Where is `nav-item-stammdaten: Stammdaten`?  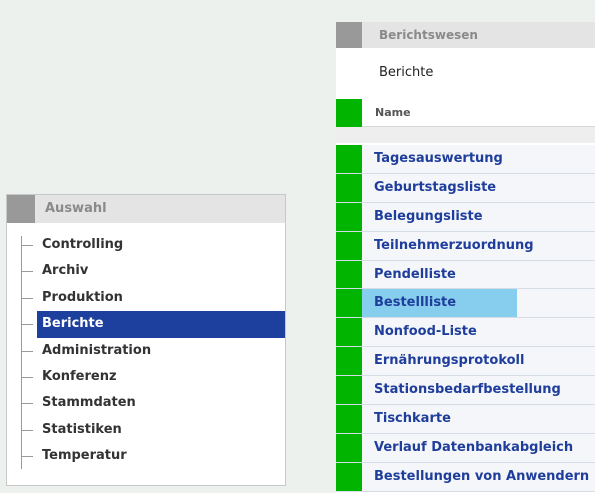 nav-item-stammdaten: Stammdaten is located at coordinates (146, 403).